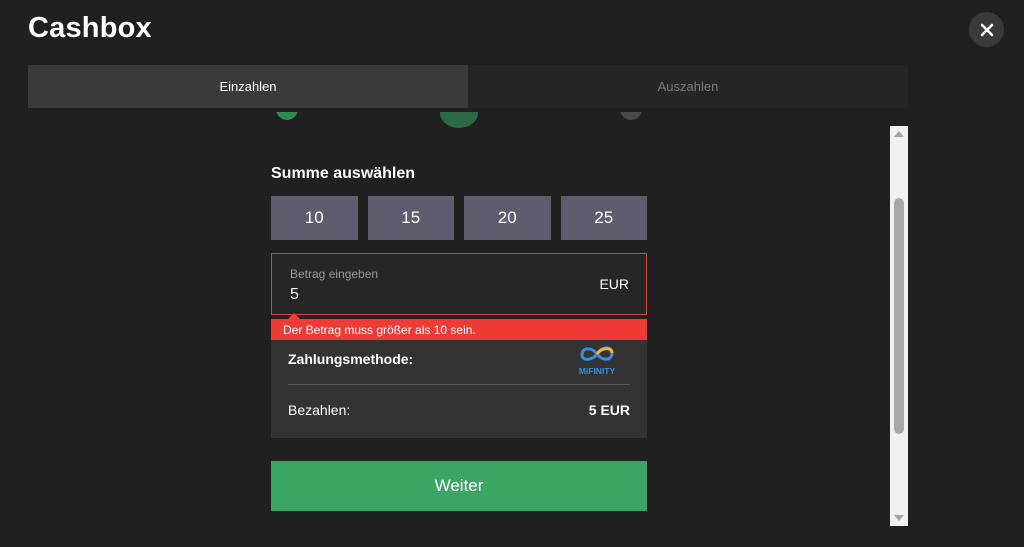 The width and height of the screenshot is (1024, 547). I want to click on amount-field-label: Betrag eingeben, so click(334, 274).